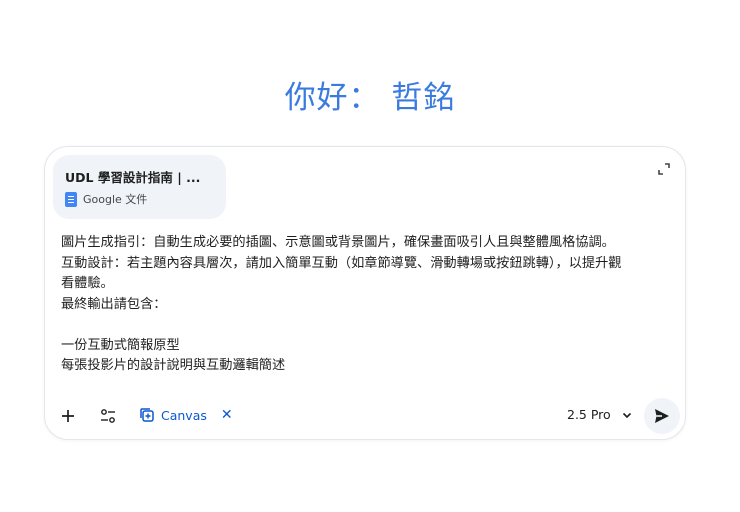  I want to click on send-button, so click(662, 416).